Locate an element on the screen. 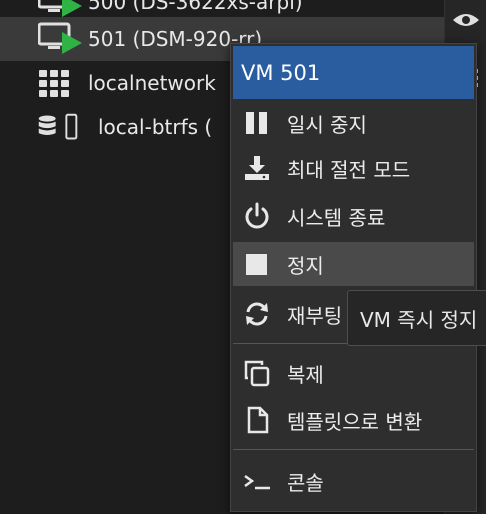 The image size is (486, 514). menu-item-label: 재부팅 is located at coordinates (315, 315).